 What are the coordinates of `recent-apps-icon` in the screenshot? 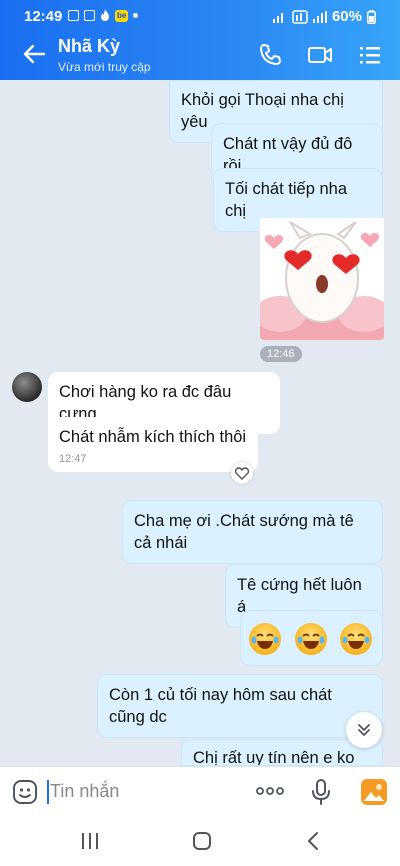 It's located at (90, 841).